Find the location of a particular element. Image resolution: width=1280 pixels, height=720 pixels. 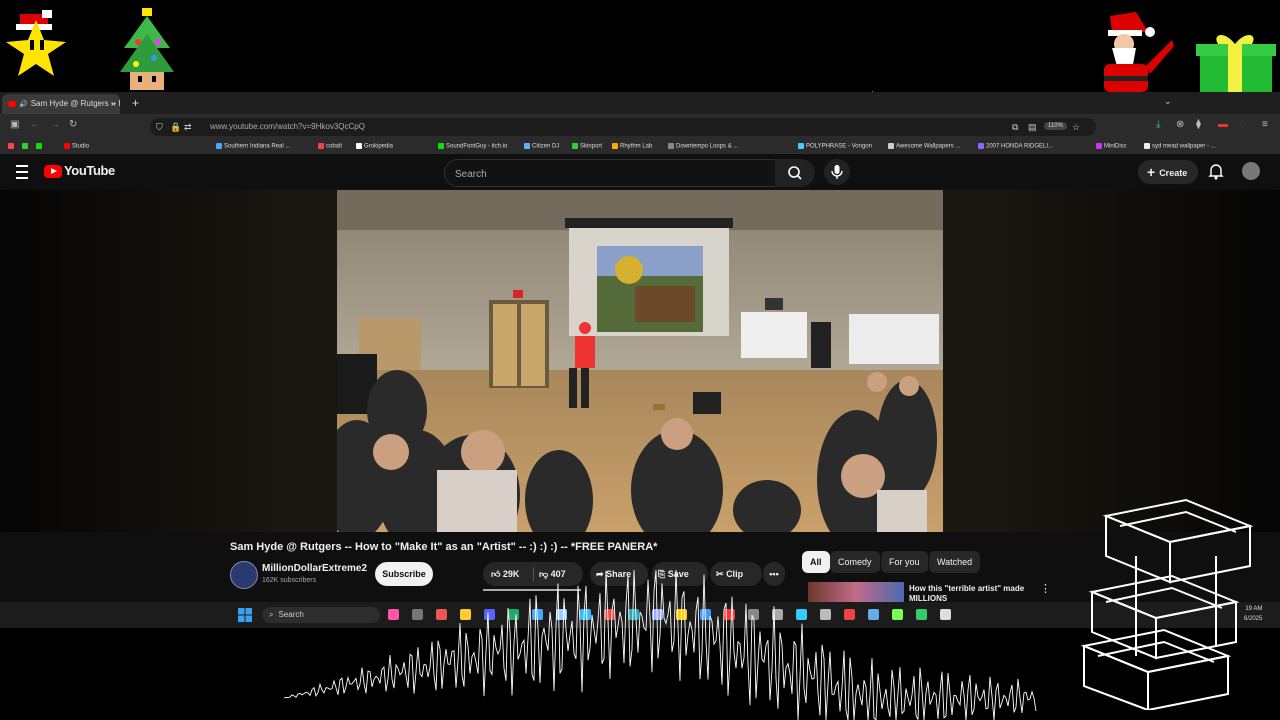

active-tab: 🔊 Sam Hyde @ Rutgers -- Ho × is located at coordinates (61, 104).